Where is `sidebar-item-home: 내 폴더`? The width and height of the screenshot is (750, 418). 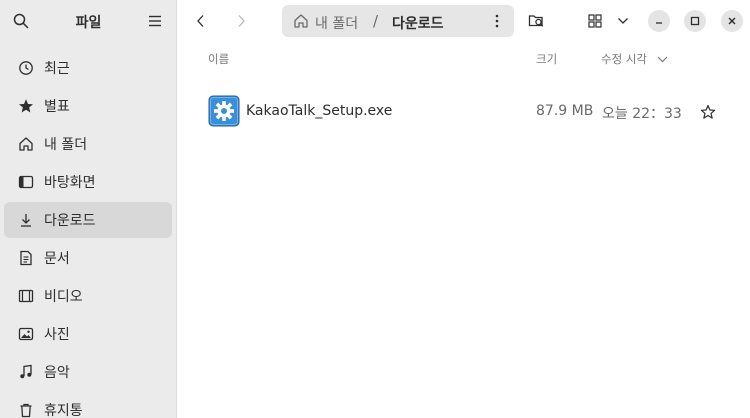 sidebar-item-home: 내 폴더 is located at coordinates (88, 144).